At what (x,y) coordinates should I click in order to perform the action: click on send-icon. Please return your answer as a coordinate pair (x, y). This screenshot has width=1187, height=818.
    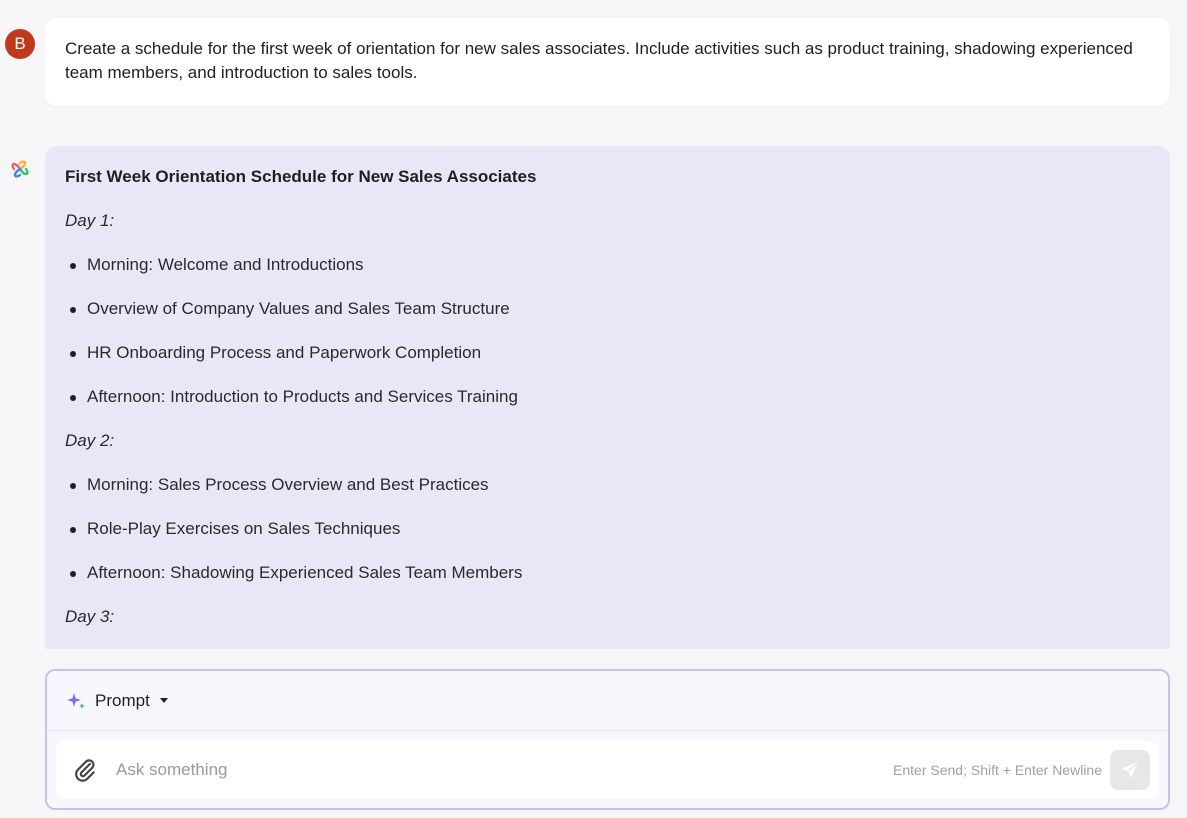
    Looking at the image, I should click on (1130, 770).